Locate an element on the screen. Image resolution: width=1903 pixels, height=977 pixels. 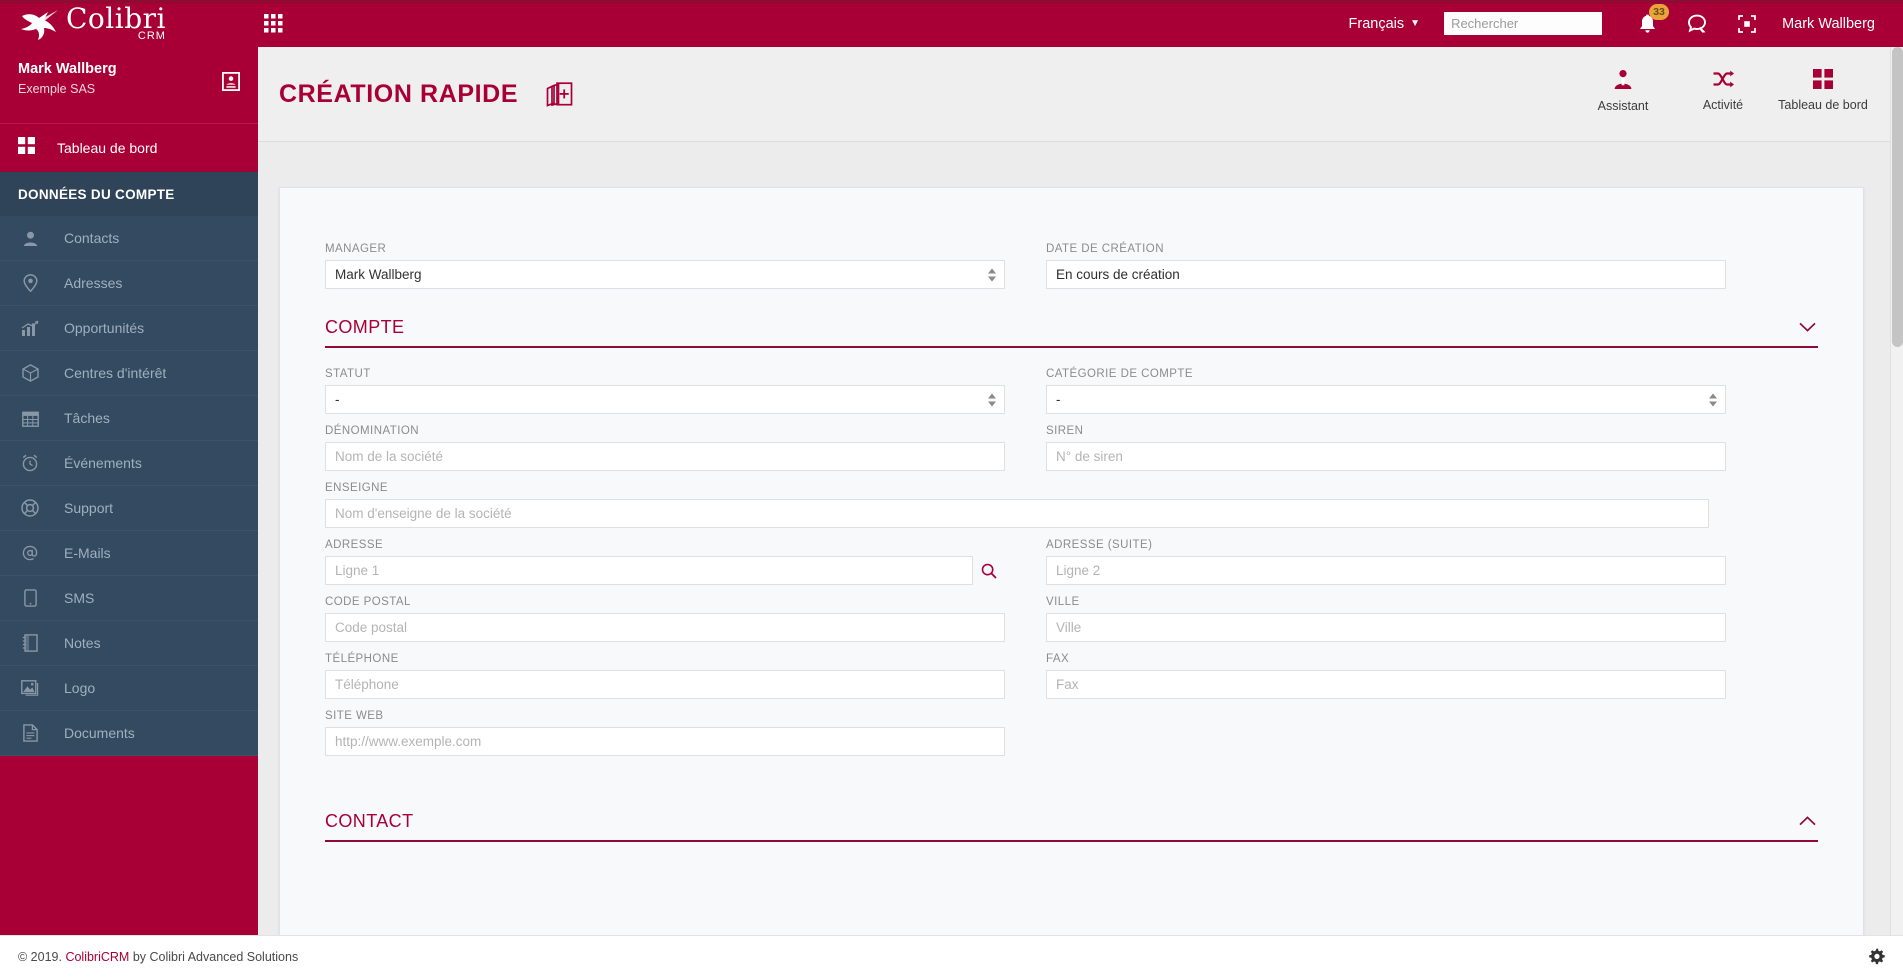
creation-date-input is located at coordinates (1386, 274).